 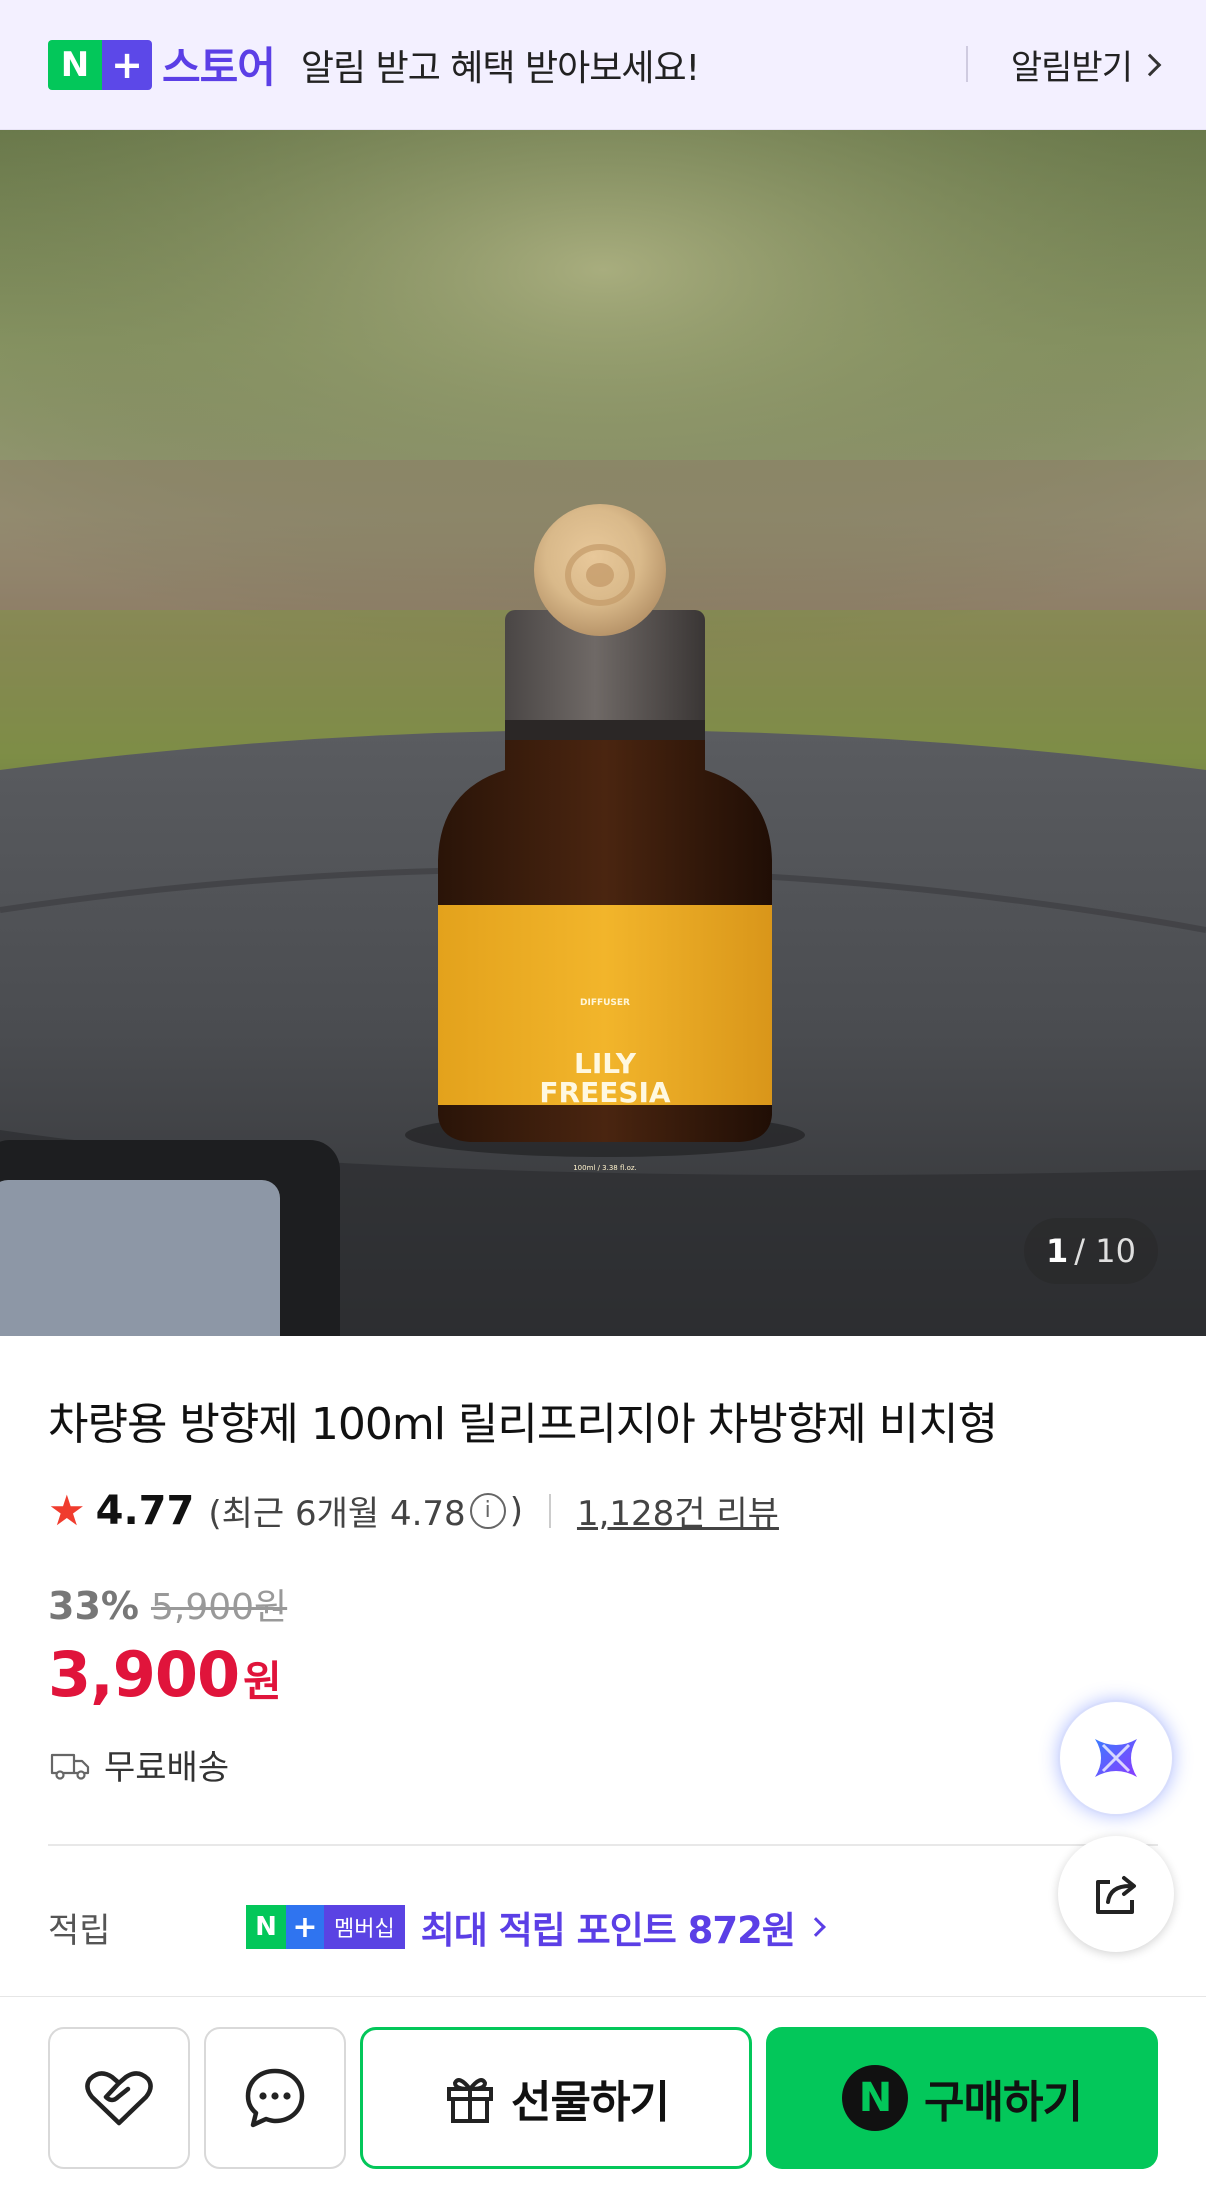 I want to click on logo-n: N, so click(x=75, y=64).